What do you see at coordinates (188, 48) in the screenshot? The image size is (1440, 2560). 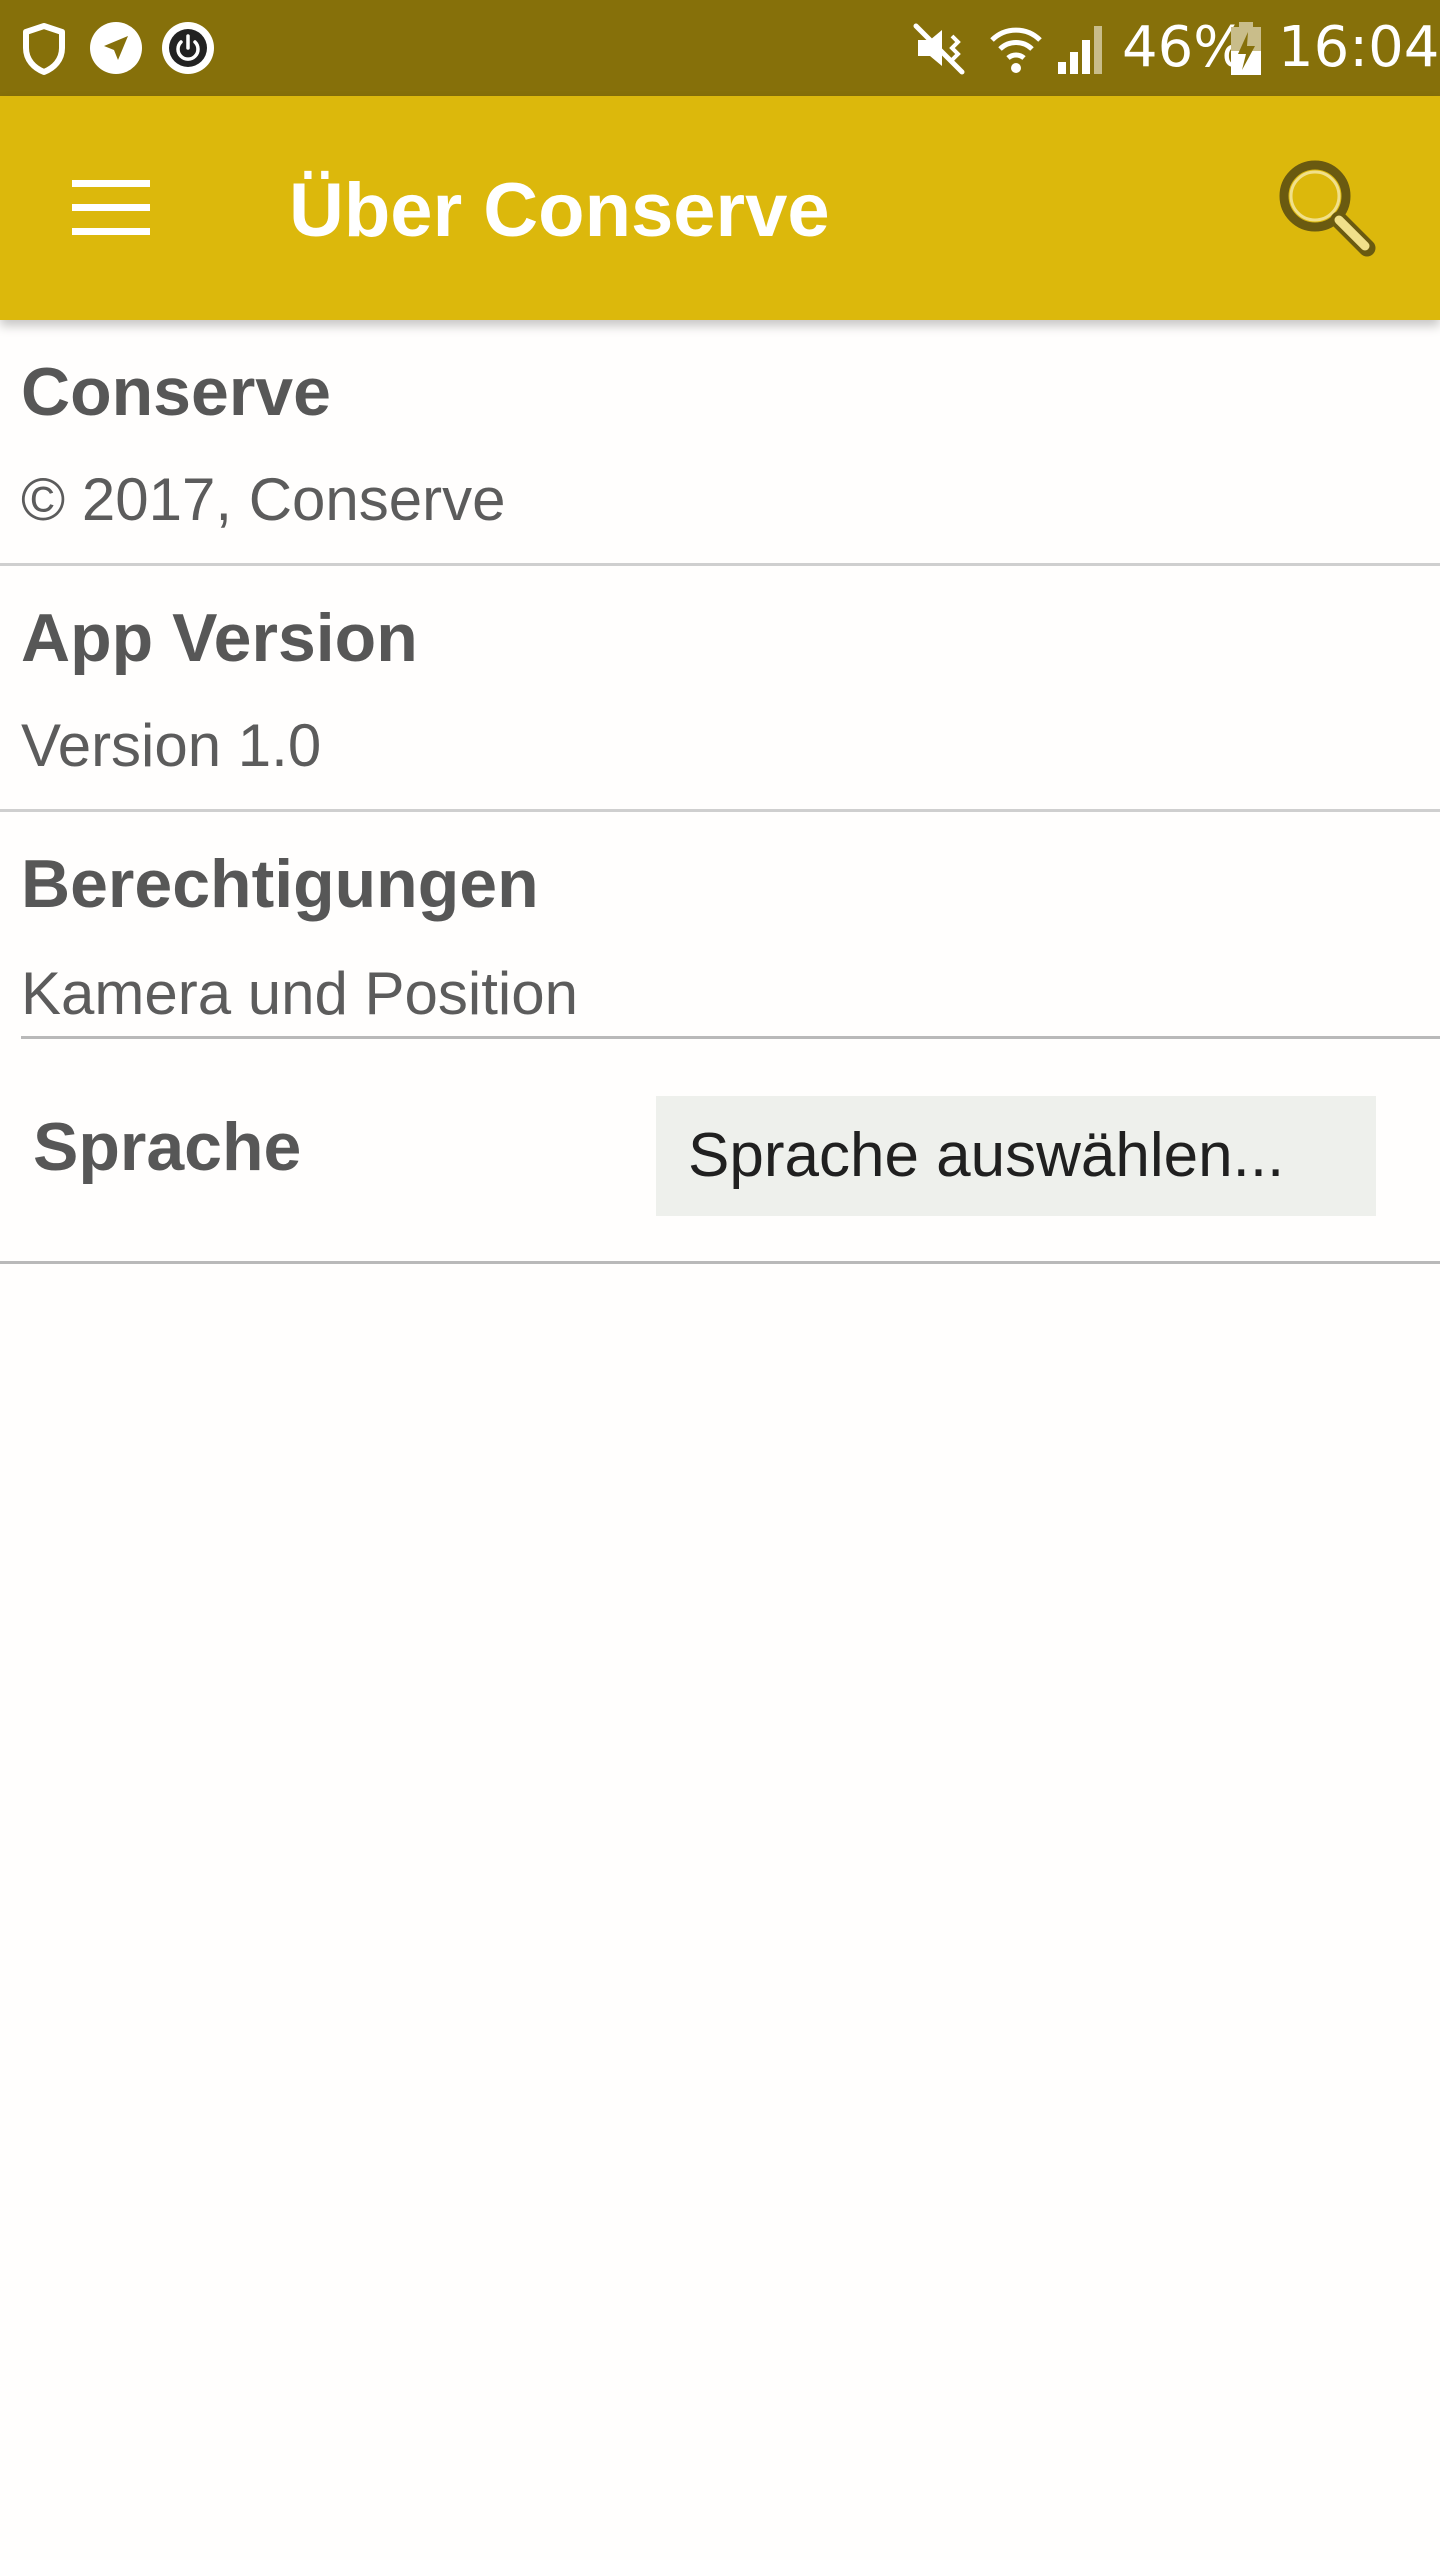 I see `power-icon` at bounding box center [188, 48].